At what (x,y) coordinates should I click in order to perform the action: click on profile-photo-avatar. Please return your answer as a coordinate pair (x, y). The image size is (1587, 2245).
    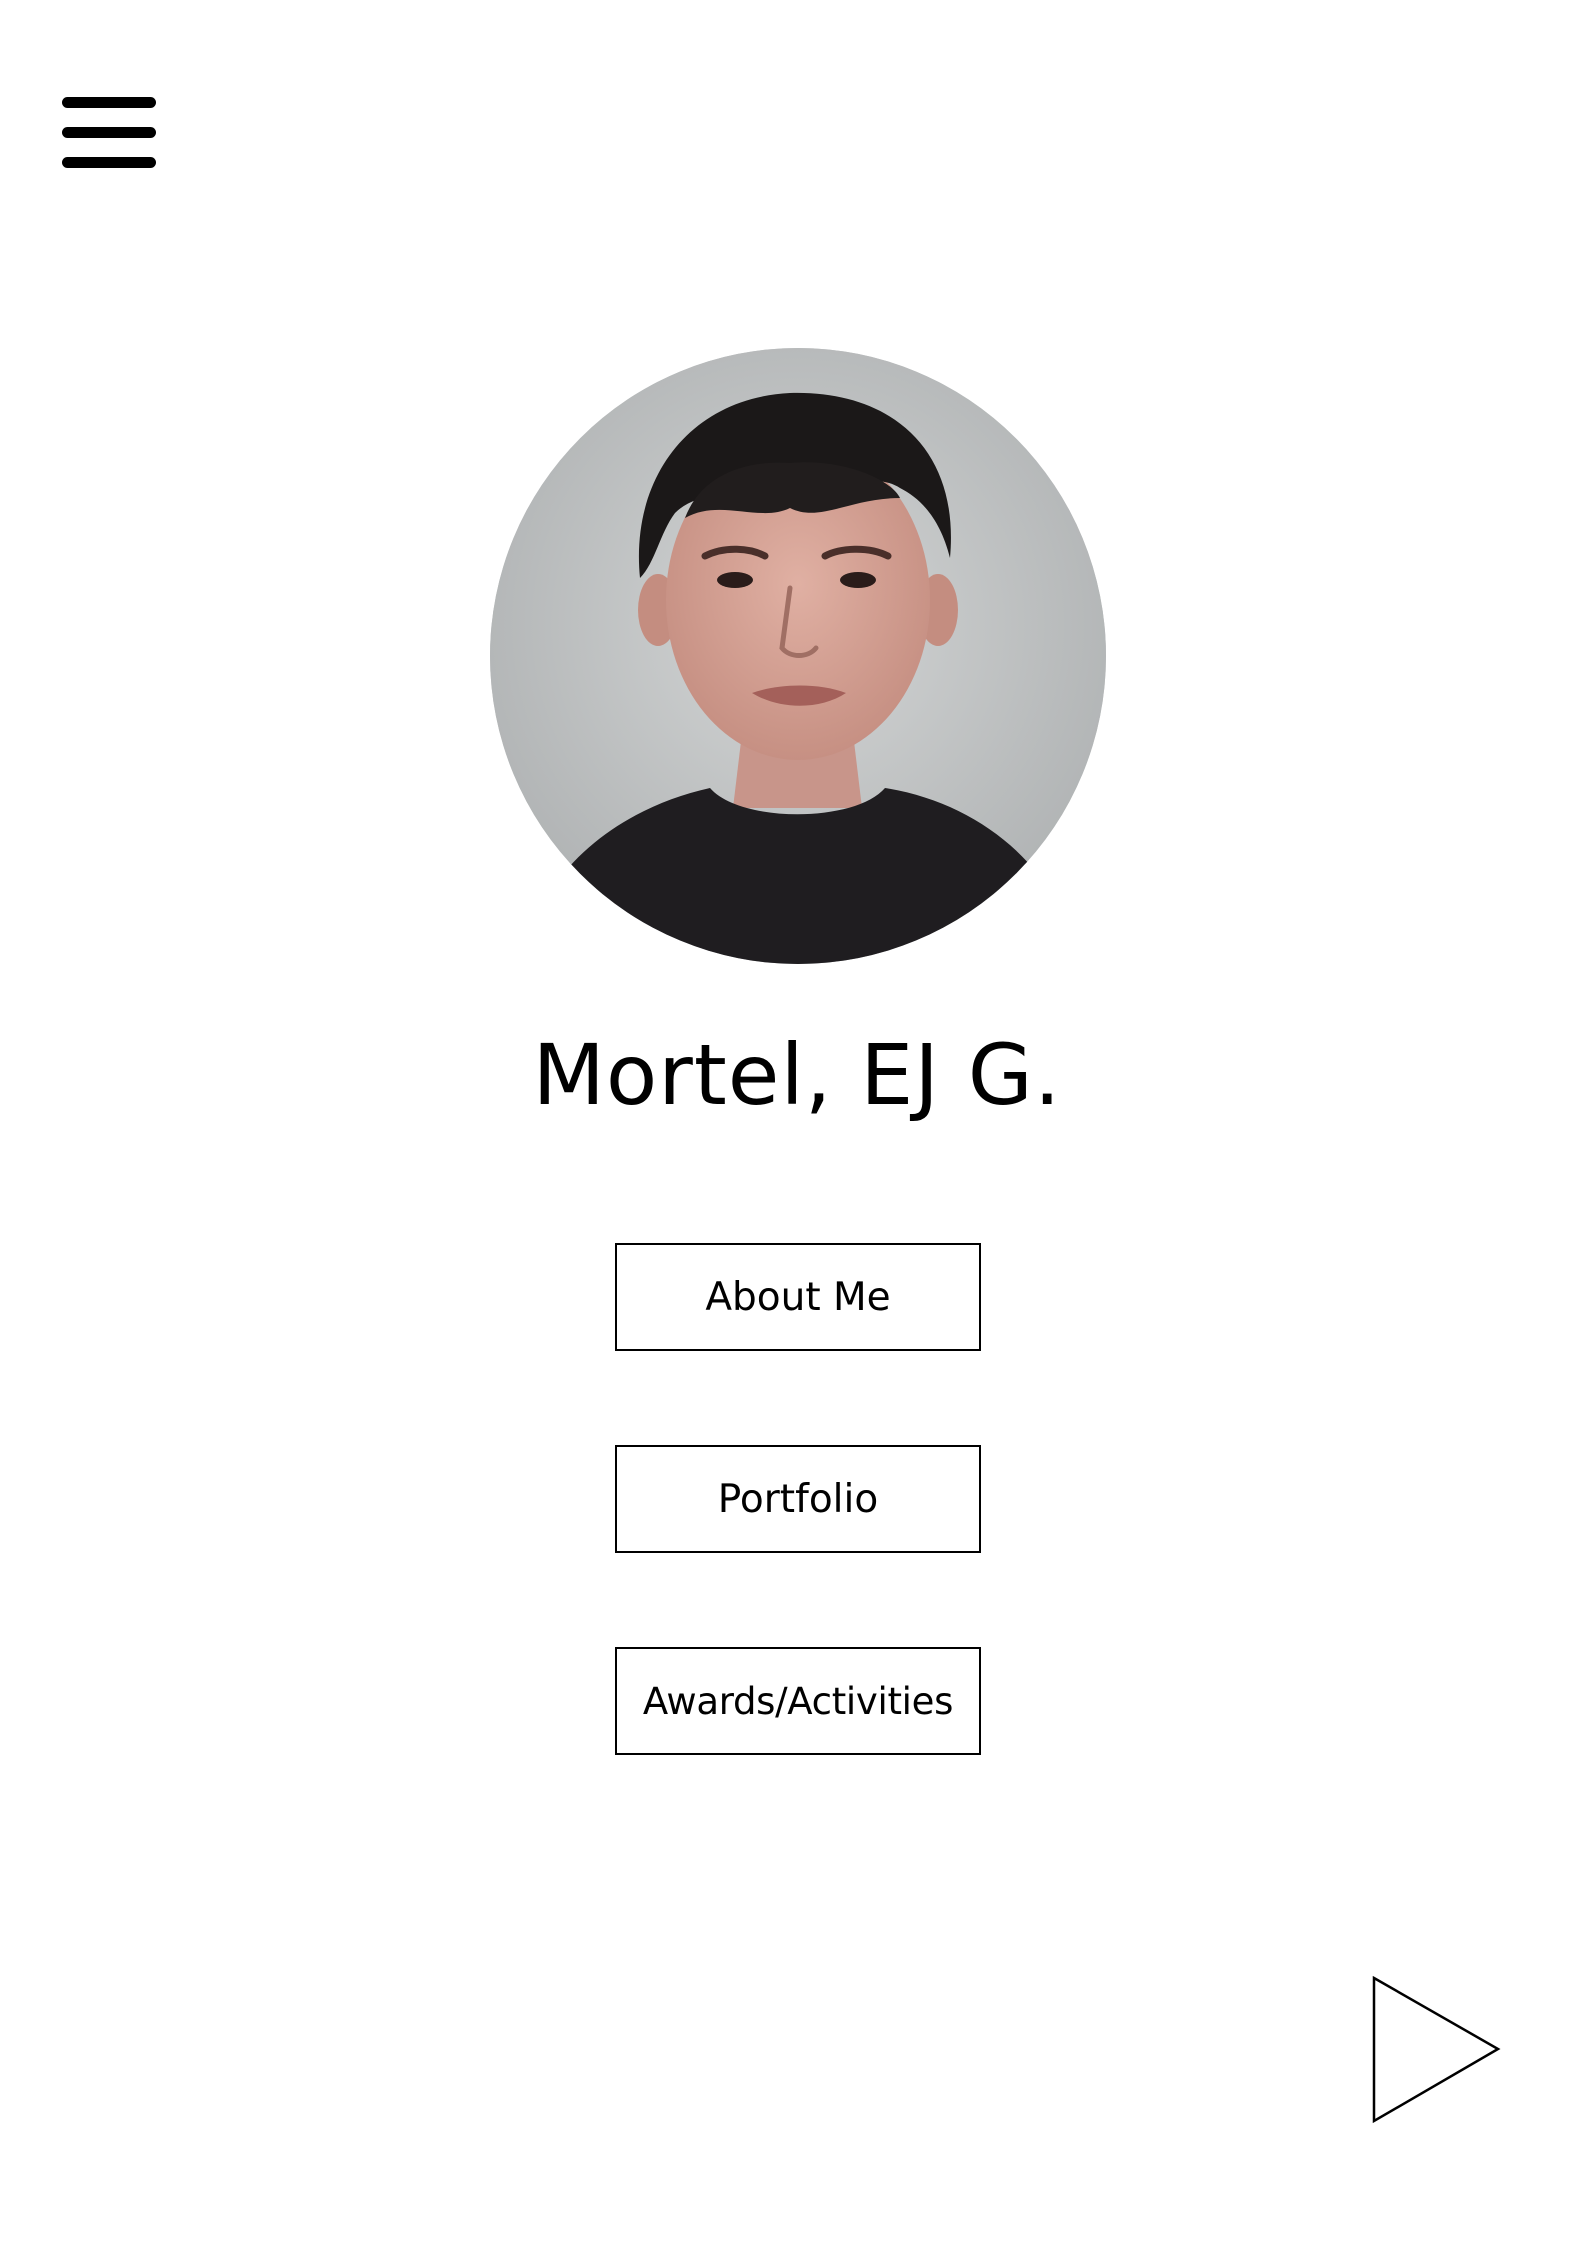
    Looking at the image, I should click on (798, 656).